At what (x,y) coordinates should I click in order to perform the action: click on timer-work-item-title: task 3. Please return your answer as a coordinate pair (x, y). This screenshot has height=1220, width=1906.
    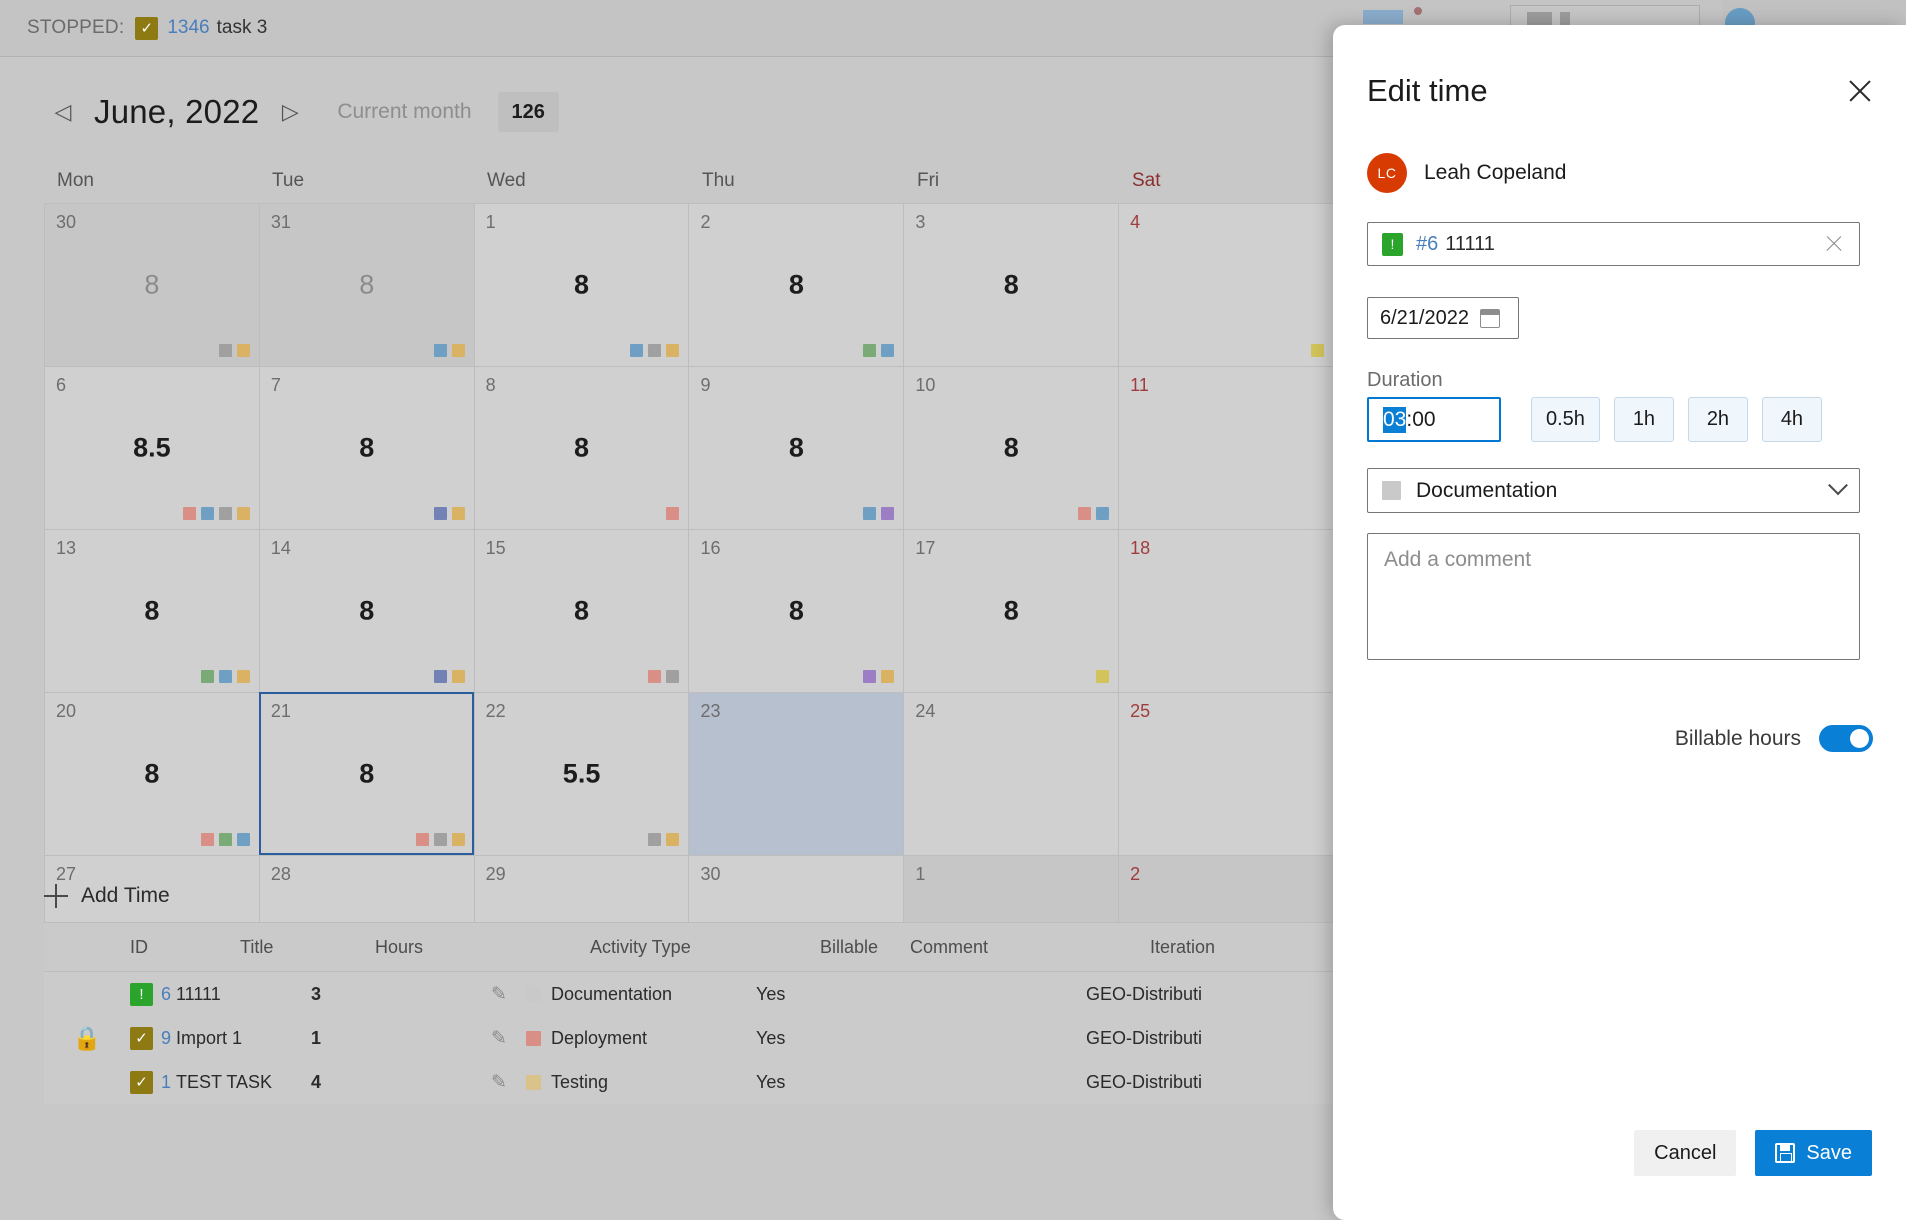
    Looking at the image, I should click on (242, 27).